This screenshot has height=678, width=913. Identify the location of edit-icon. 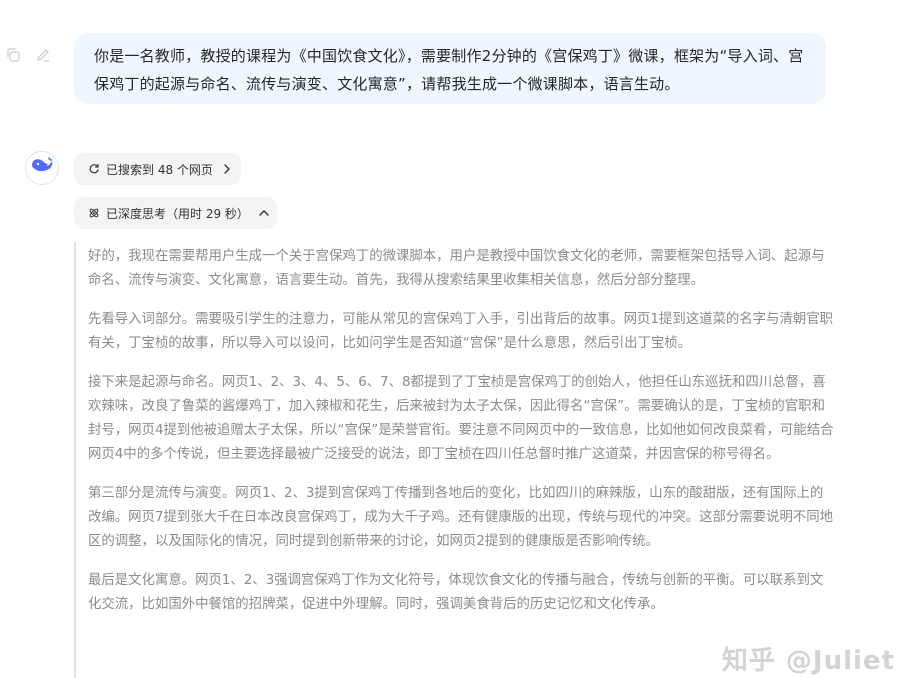
(43, 55).